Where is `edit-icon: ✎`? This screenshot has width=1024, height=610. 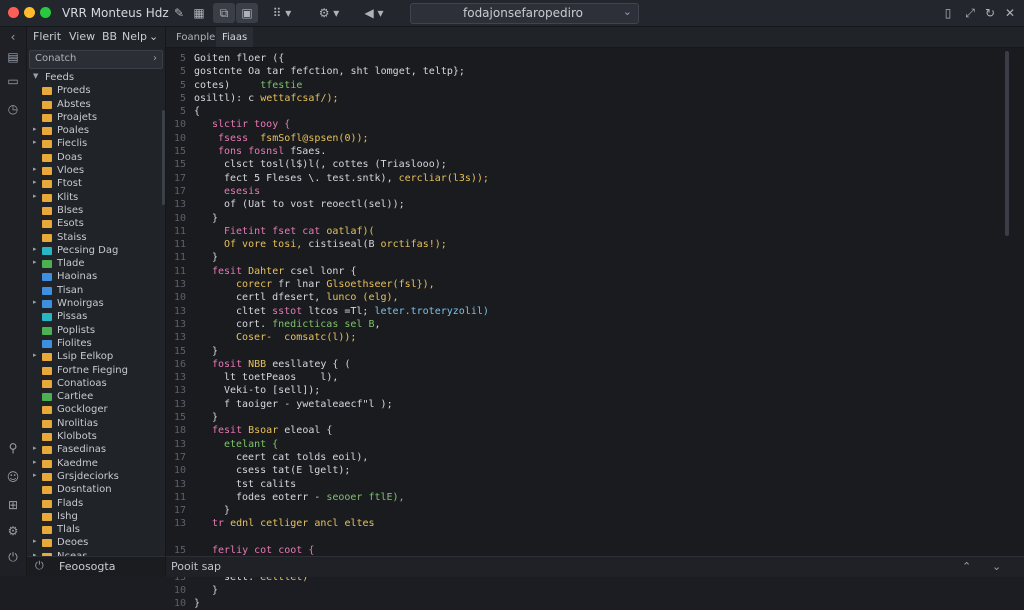 edit-icon: ✎ is located at coordinates (179, 13).